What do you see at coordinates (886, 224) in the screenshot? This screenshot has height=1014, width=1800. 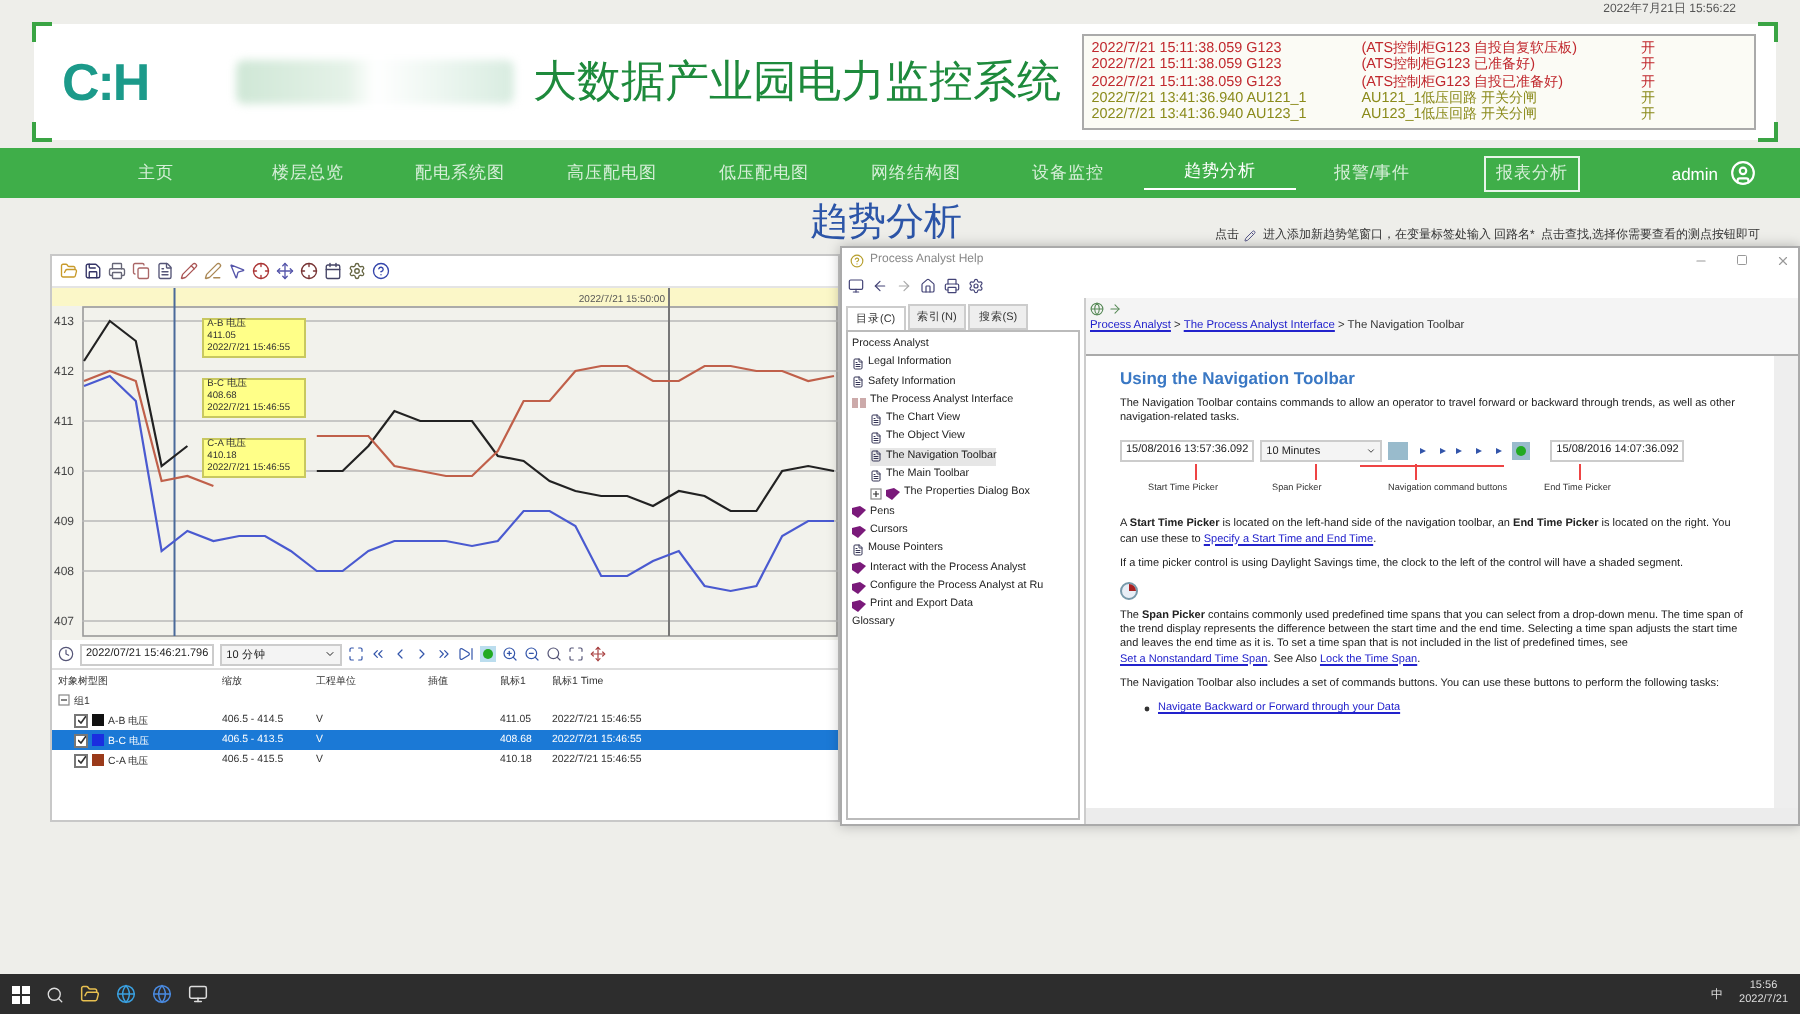 I see `page-title: 趋势分析` at bounding box center [886, 224].